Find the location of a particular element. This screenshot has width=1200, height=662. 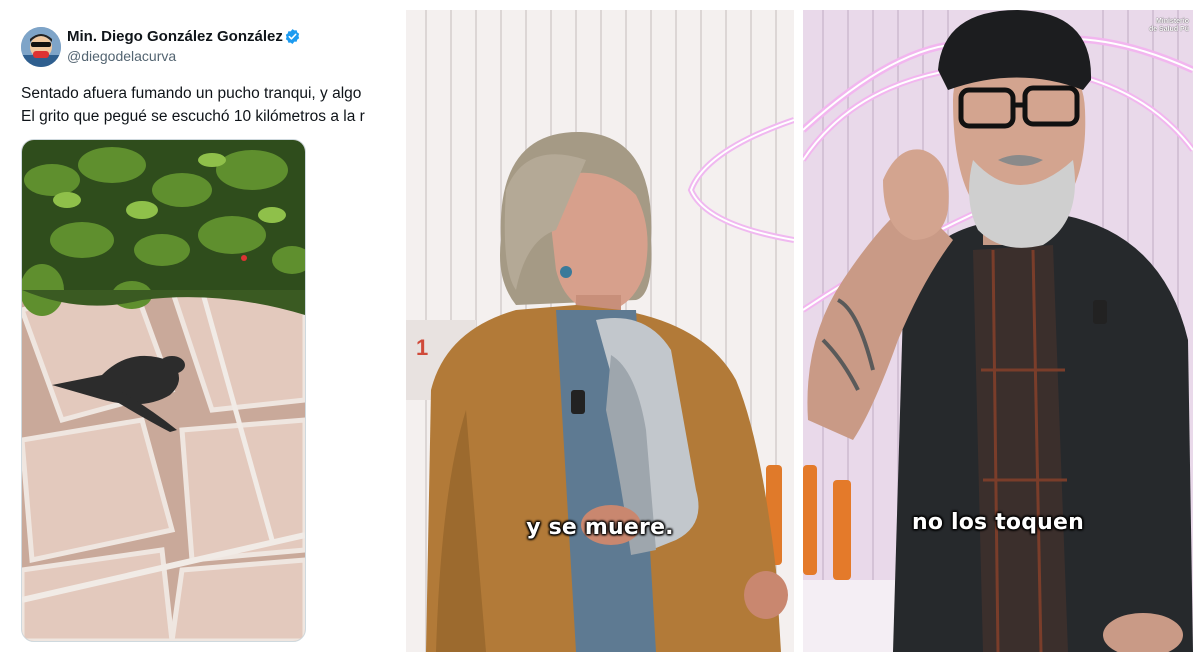

watermark-line: de Salud Pú is located at coordinates (1168, 29).